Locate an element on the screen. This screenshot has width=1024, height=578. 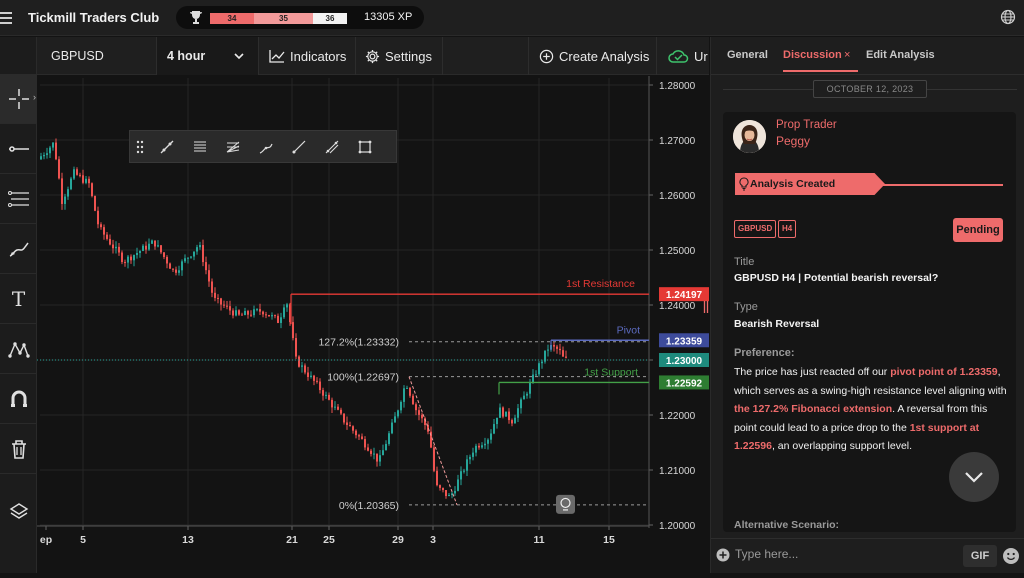
tab-general: General is located at coordinates (747, 55).